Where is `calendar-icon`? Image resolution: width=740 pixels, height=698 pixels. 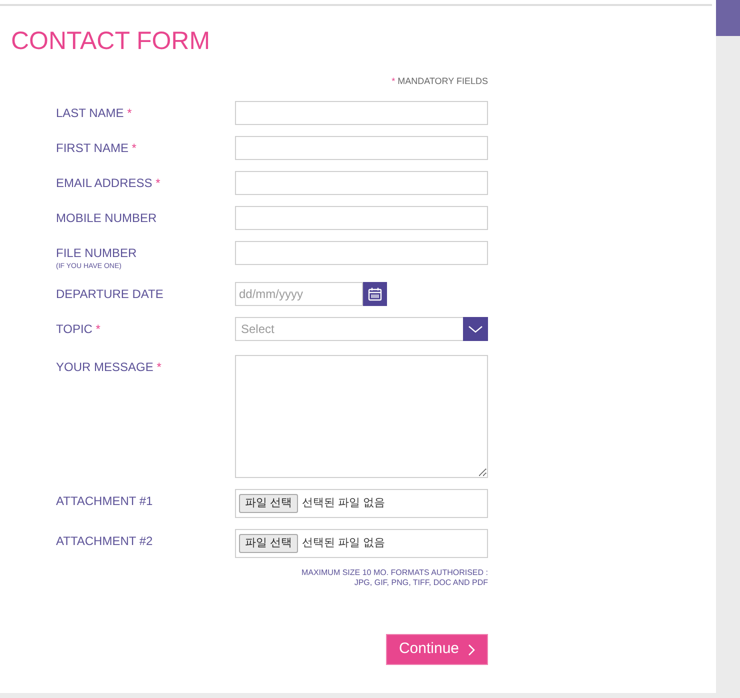
calendar-icon is located at coordinates (375, 294).